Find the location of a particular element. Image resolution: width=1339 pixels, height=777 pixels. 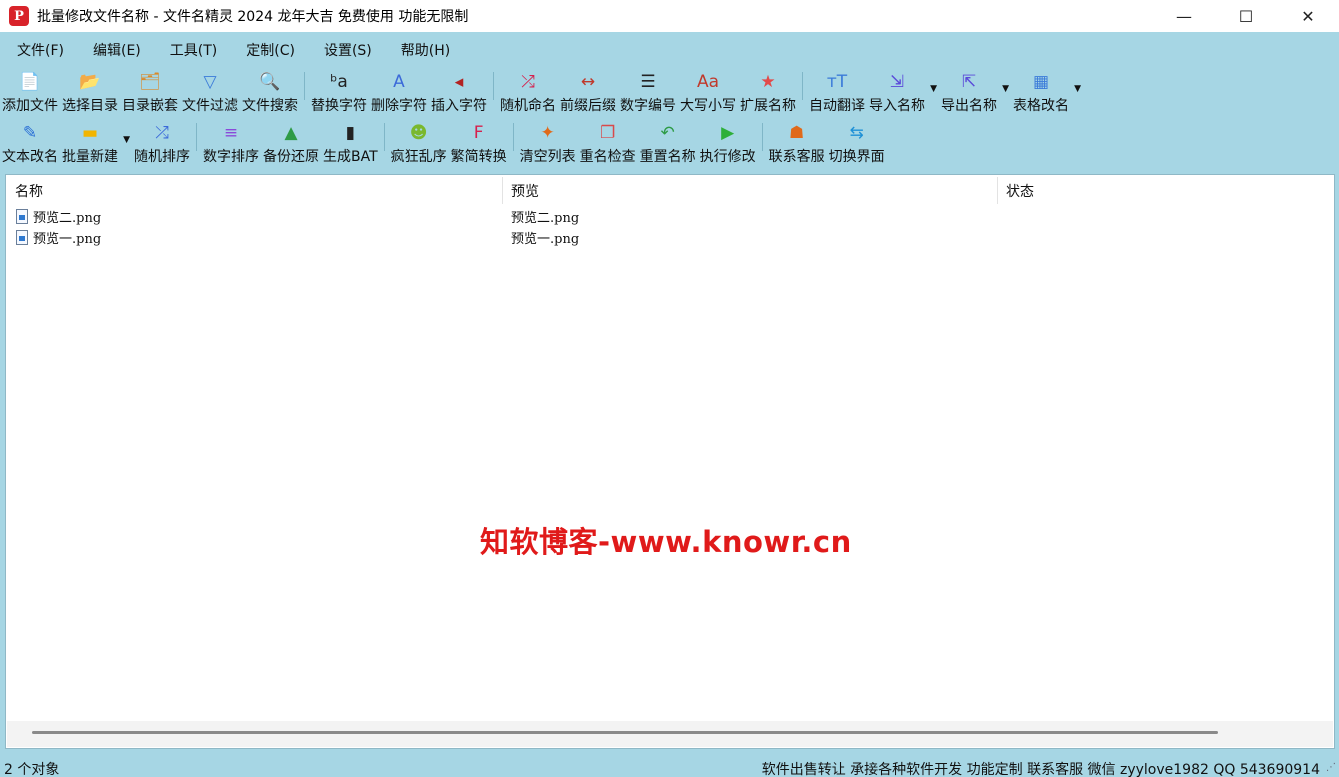

tool-add-file-button: 📄 添加文件 is located at coordinates (30, 93).